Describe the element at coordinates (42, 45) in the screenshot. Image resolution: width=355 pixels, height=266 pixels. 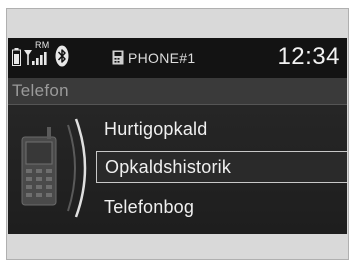
I see `roaming-badge: RM` at that location.